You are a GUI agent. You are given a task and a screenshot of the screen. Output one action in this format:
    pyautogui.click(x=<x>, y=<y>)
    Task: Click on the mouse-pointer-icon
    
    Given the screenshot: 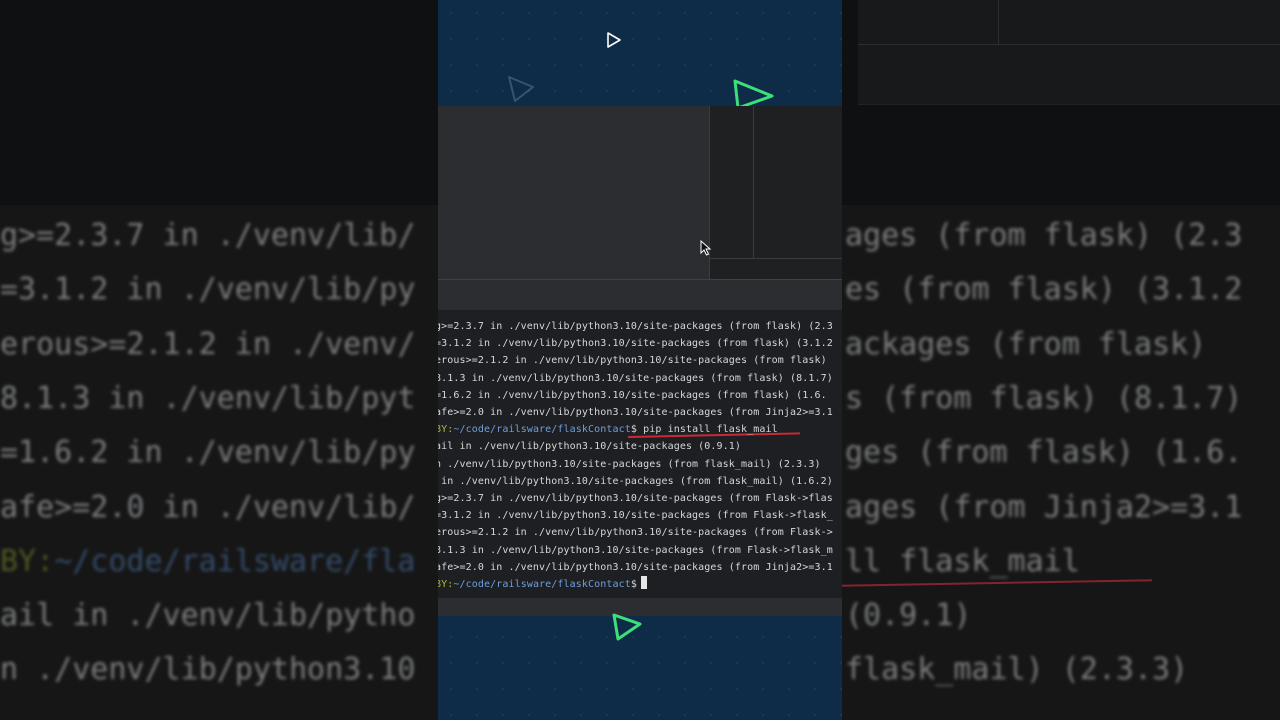 What is the action you would take?
    pyautogui.click(x=706, y=248)
    